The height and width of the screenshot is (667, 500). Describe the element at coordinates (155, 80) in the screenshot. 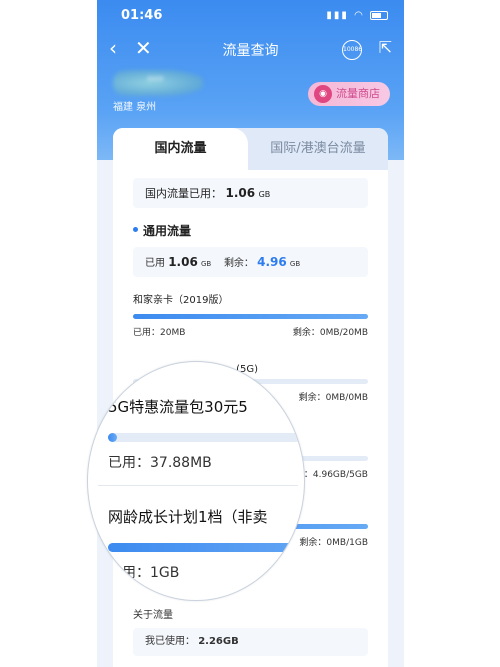

I see `masked-number-text: ***` at that location.